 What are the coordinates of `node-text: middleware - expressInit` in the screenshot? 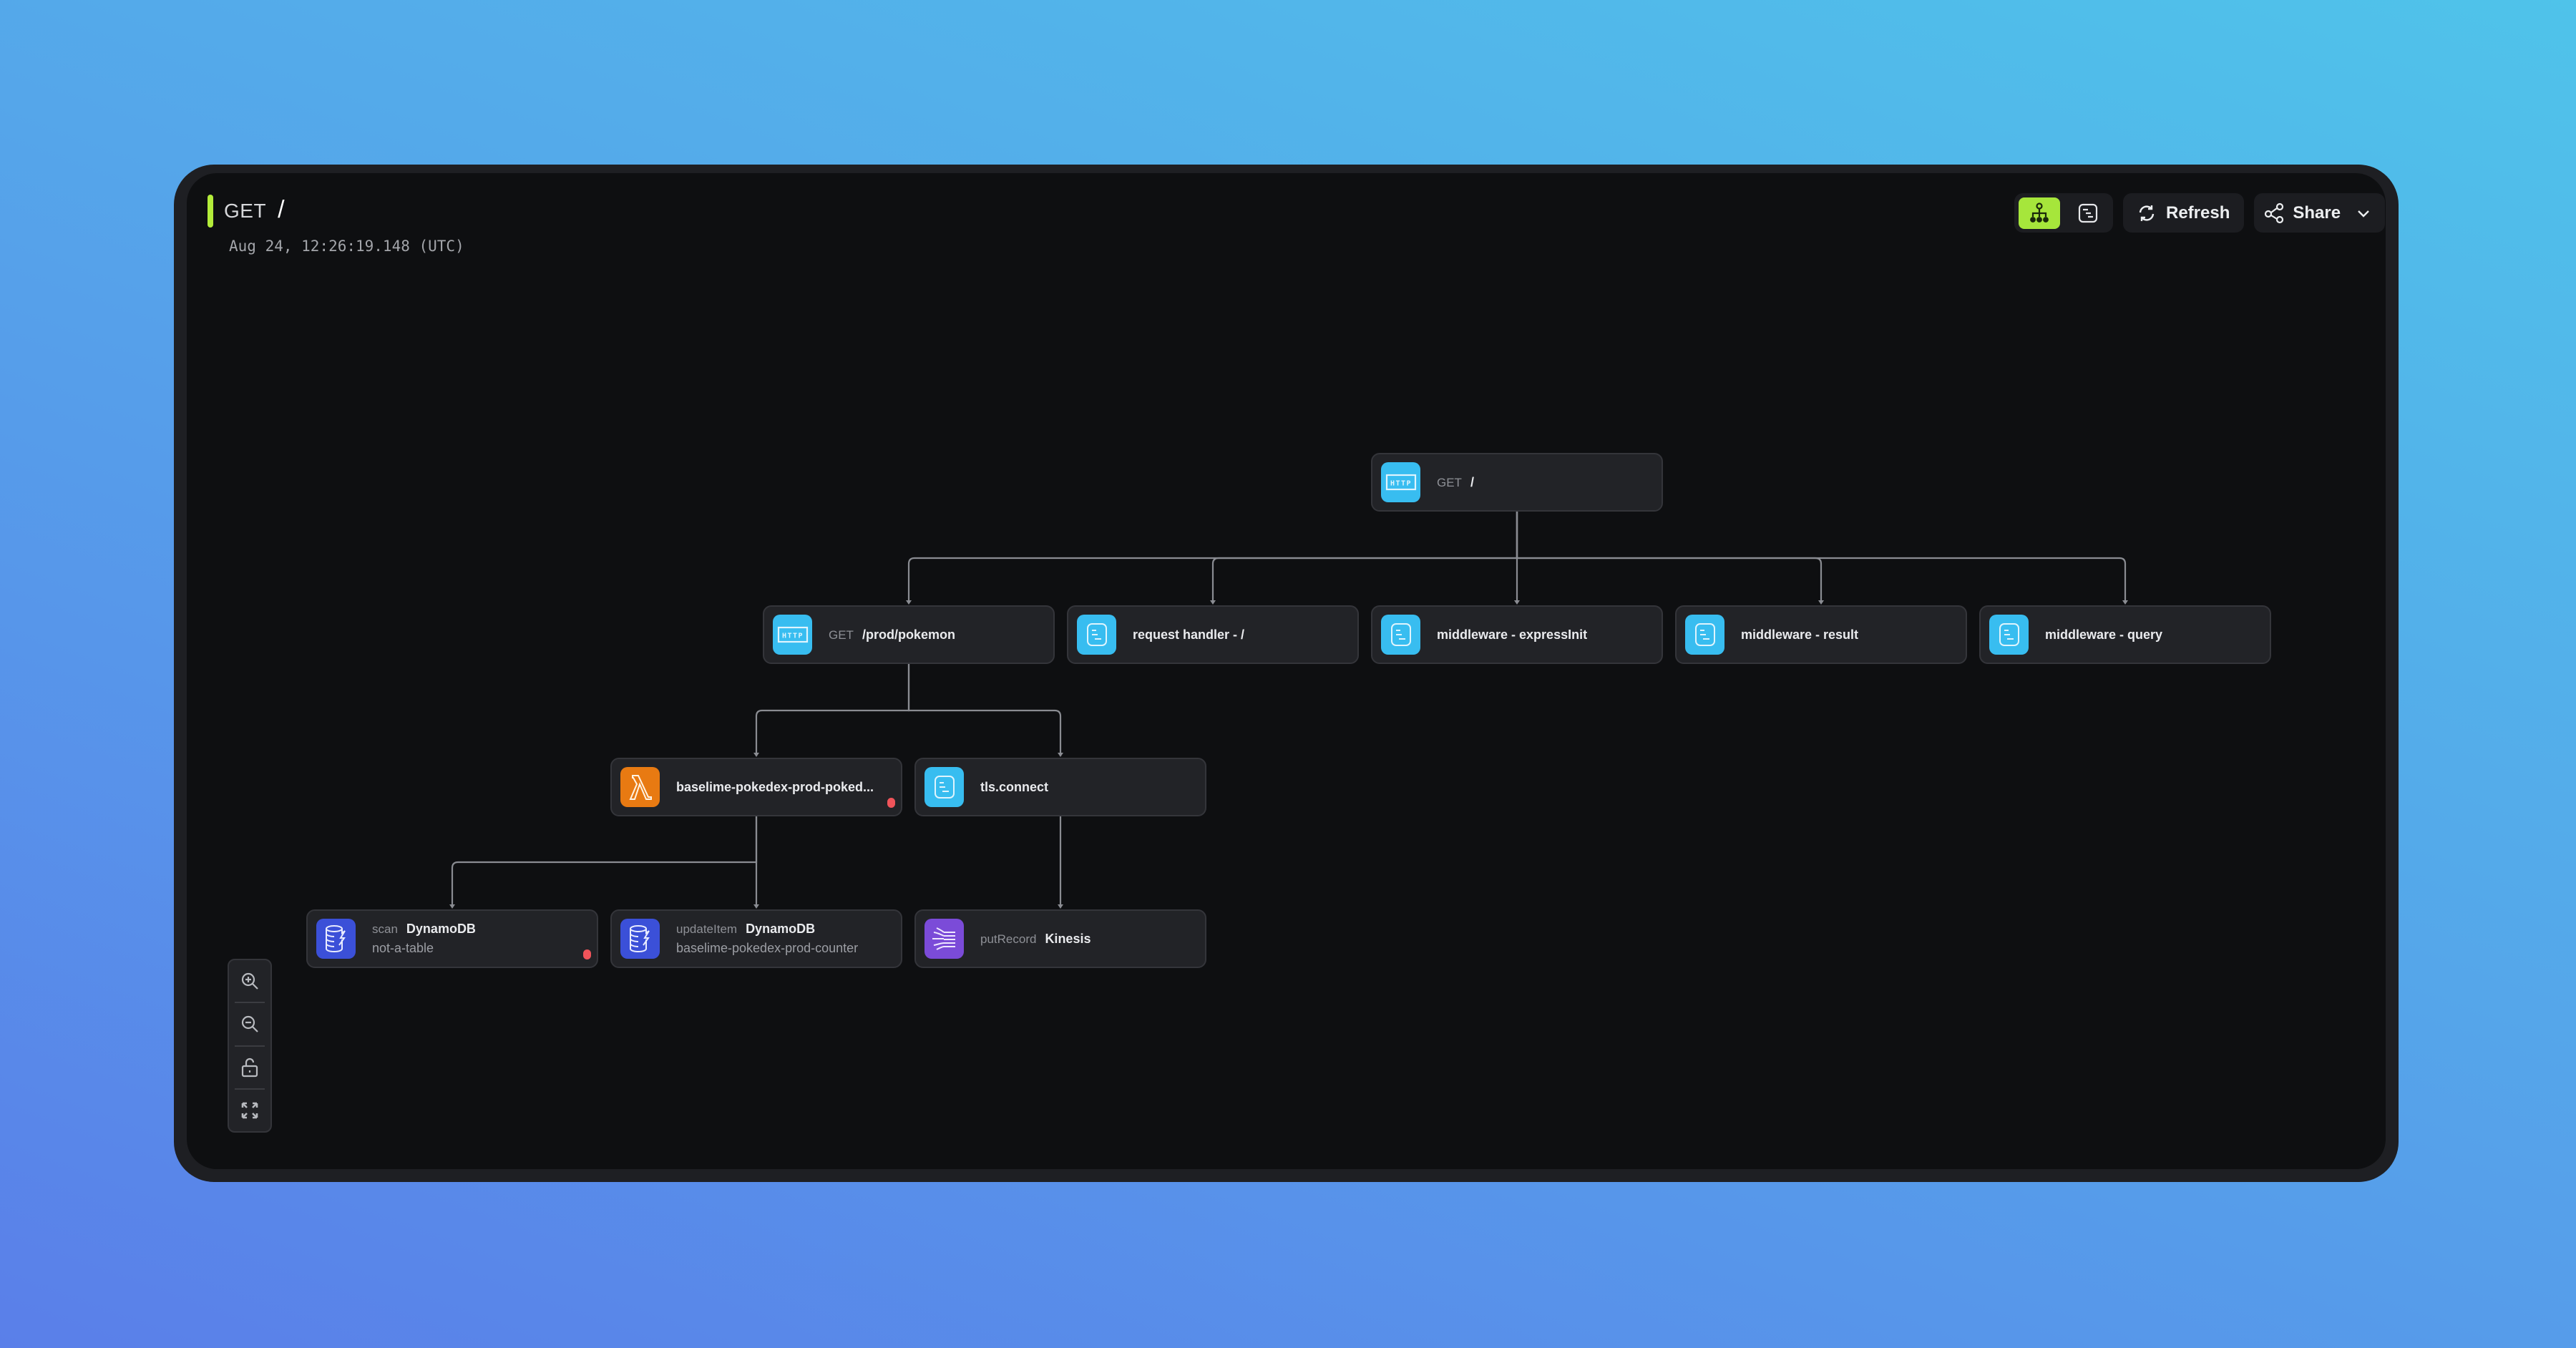 It's located at (1512, 635).